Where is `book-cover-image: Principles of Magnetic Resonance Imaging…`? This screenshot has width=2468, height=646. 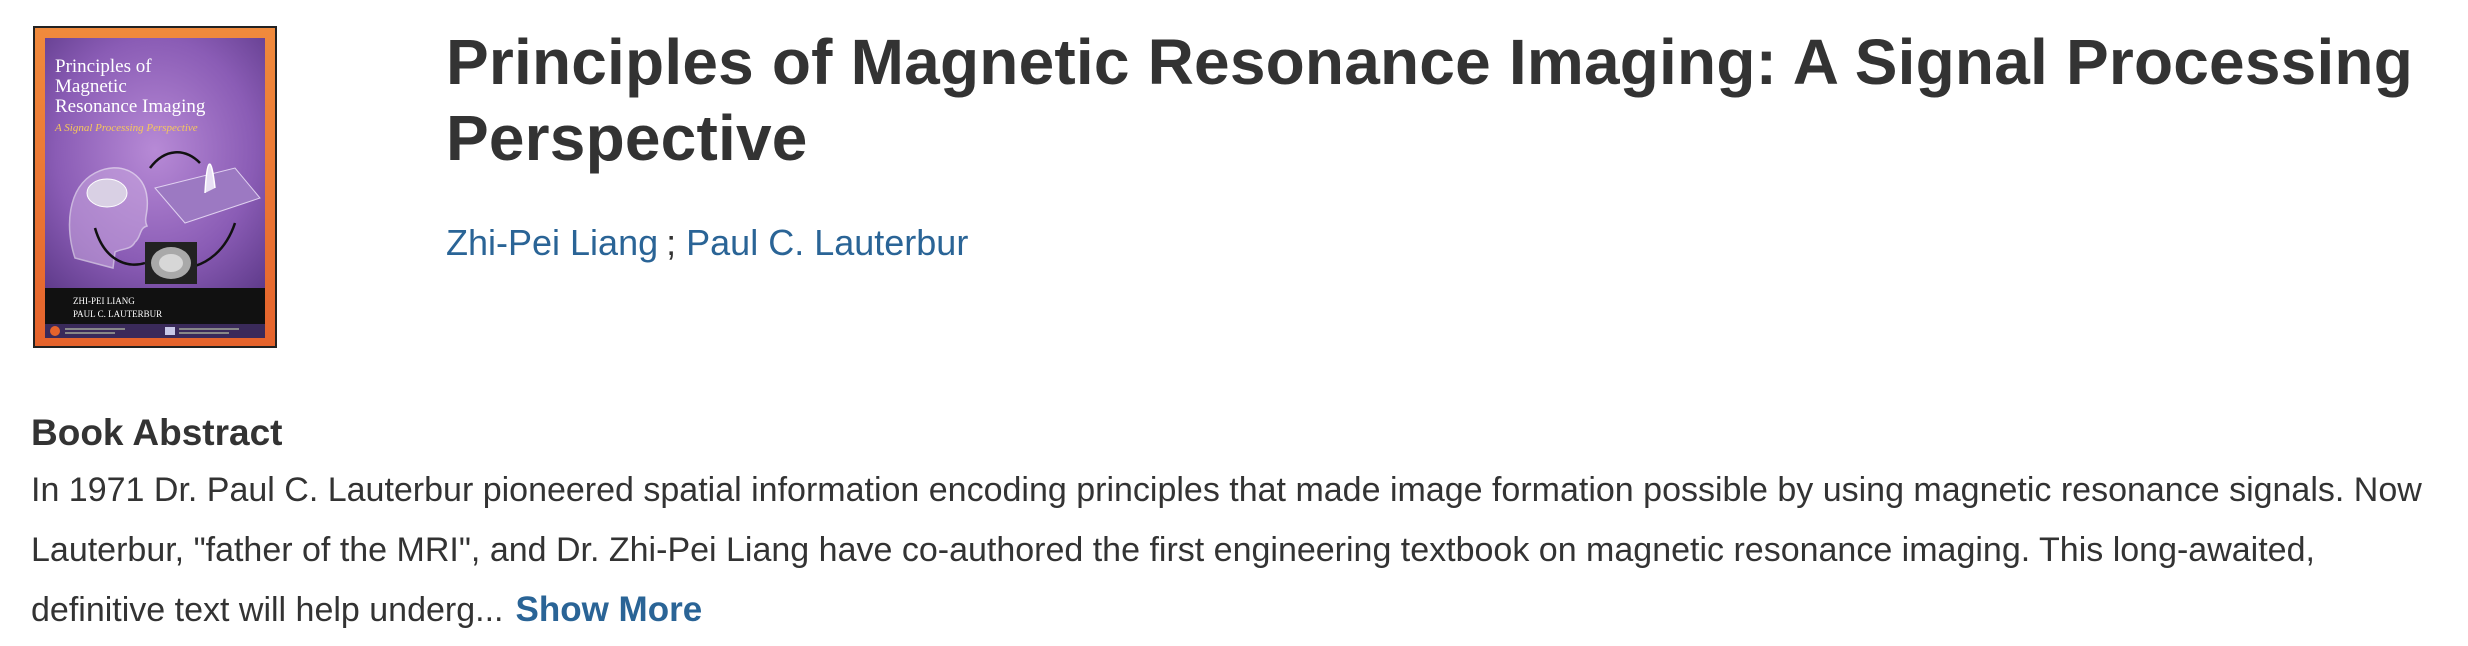
book-cover-image: Principles of Magnetic Resonance Imaging… is located at coordinates (155, 187).